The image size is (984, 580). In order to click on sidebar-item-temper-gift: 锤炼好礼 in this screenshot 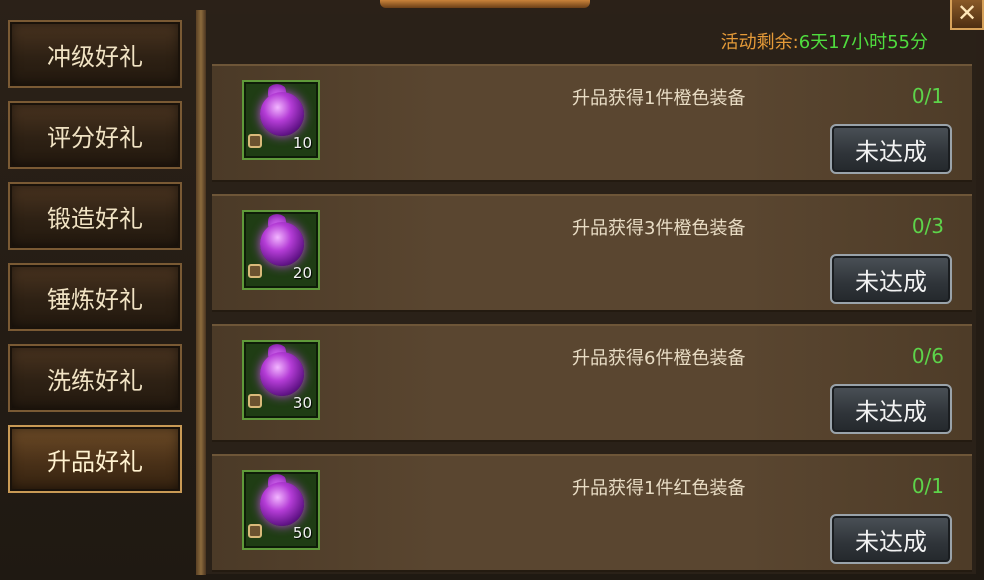, I will do `click(95, 297)`.